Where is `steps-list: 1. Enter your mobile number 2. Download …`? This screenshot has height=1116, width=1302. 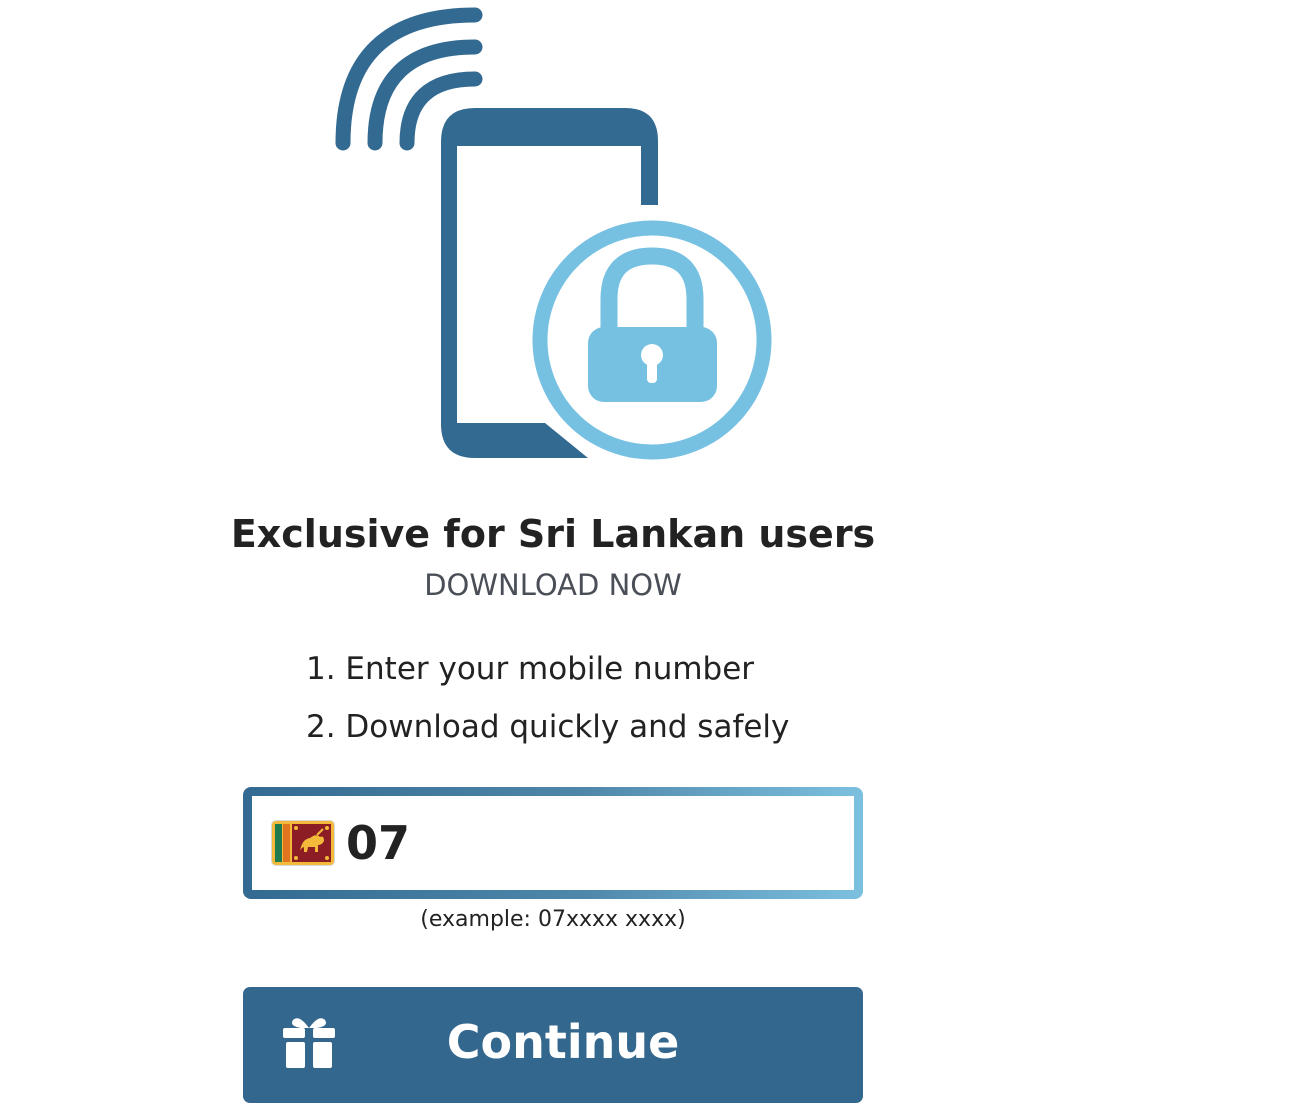
steps-list: 1. Enter your mobile number 2. Download … is located at coordinates (547, 704).